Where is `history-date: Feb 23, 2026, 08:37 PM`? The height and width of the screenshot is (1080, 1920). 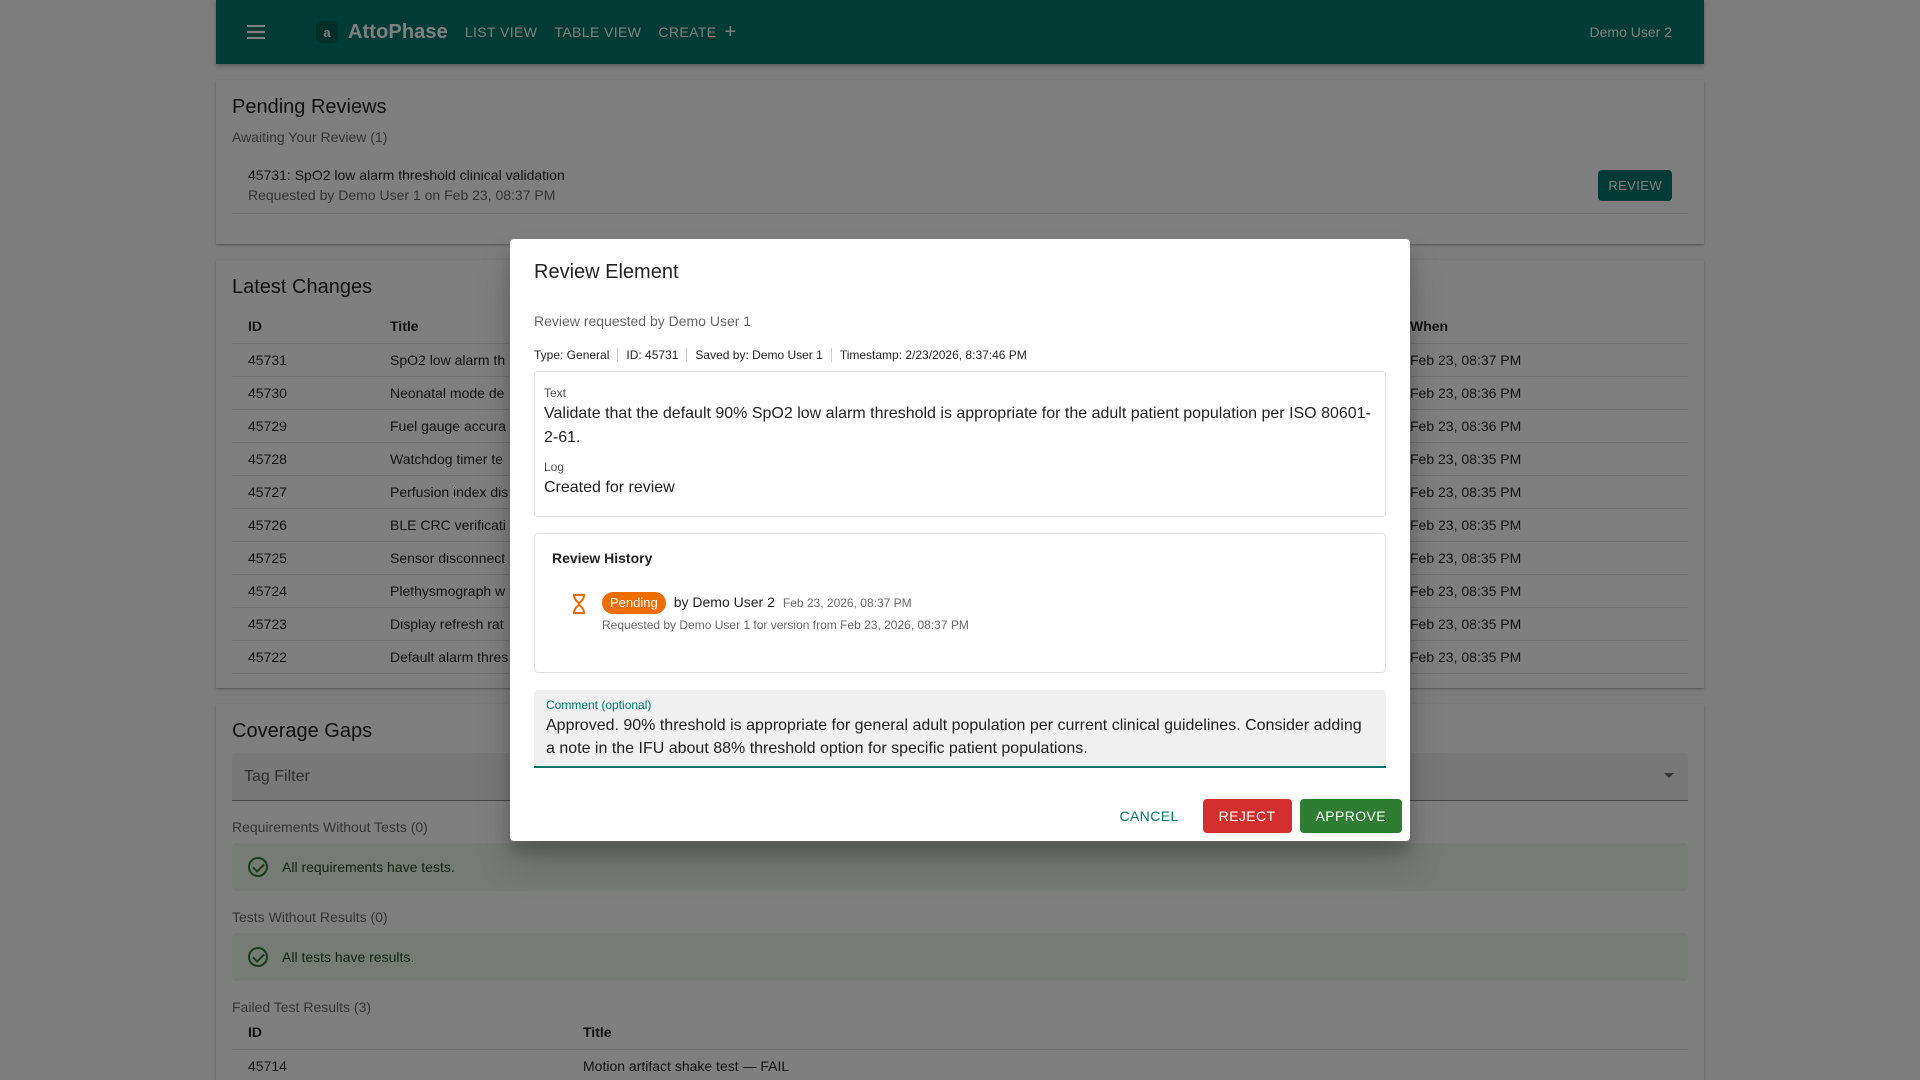
history-date: Feb 23, 2026, 08:37 PM is located at coordinates (847, 603).